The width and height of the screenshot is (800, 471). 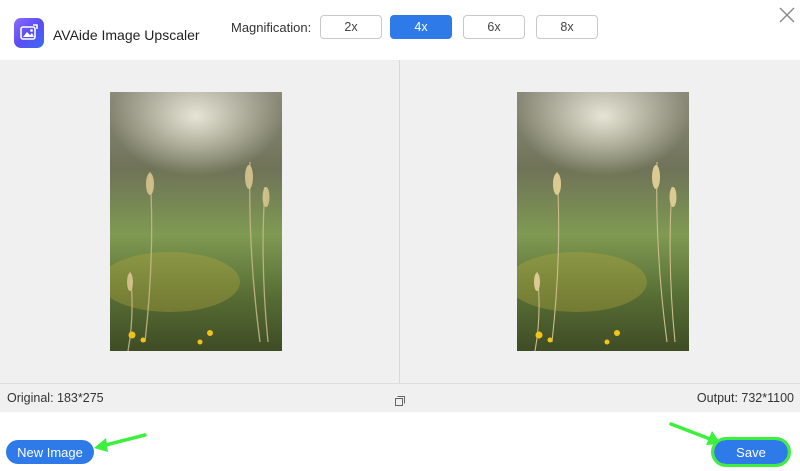 I want to click on new-image-button: New Image, so click(x=50, y=452).